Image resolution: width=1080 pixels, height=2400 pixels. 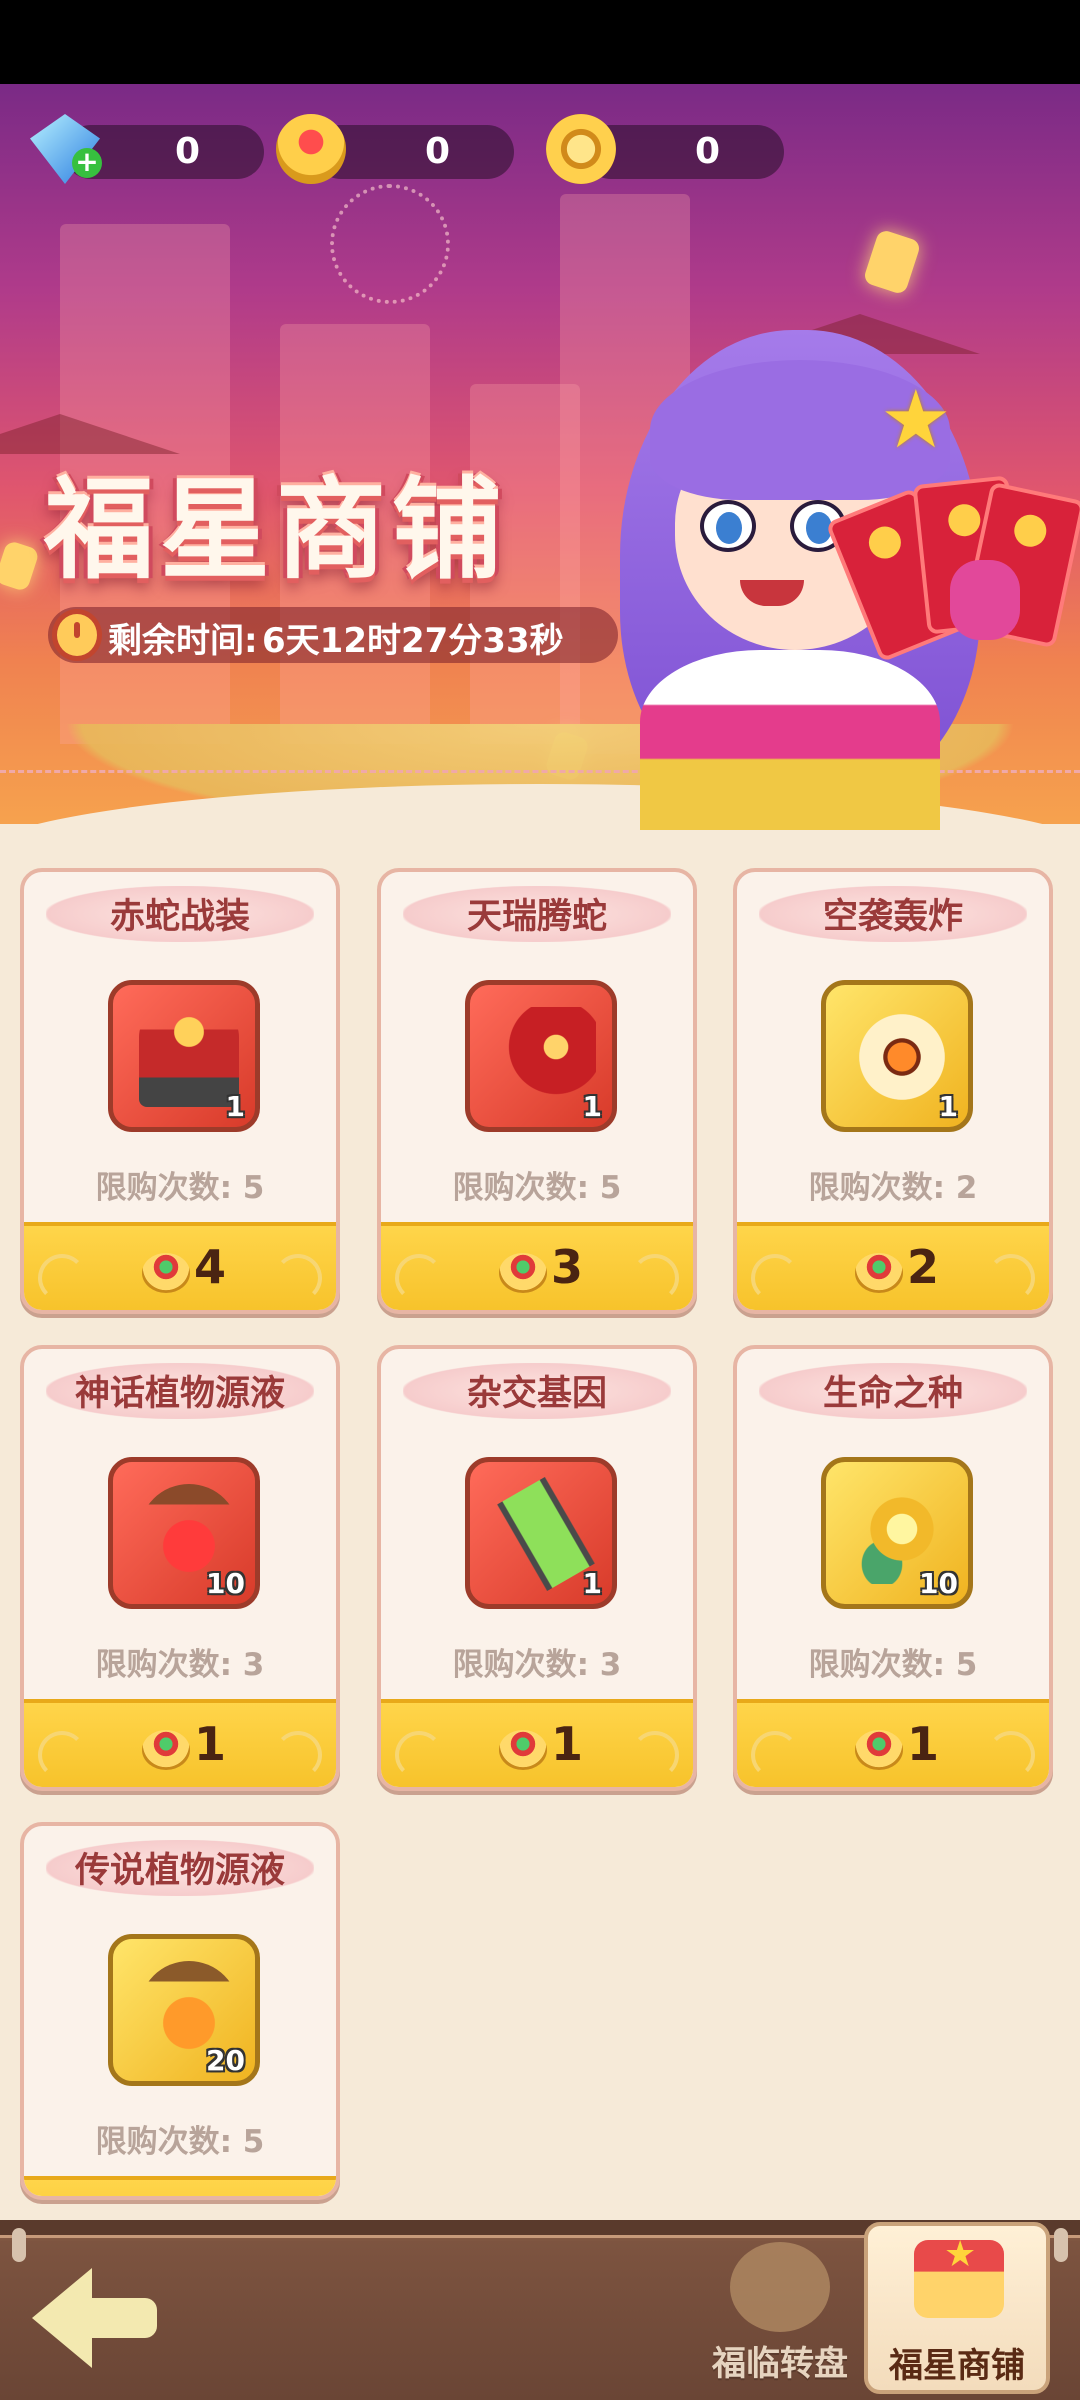 What do you see at coordinates (541, 1056) in the screenshot?
I see `red-dragon-icon: 1` at bounding box center [541, 1056].